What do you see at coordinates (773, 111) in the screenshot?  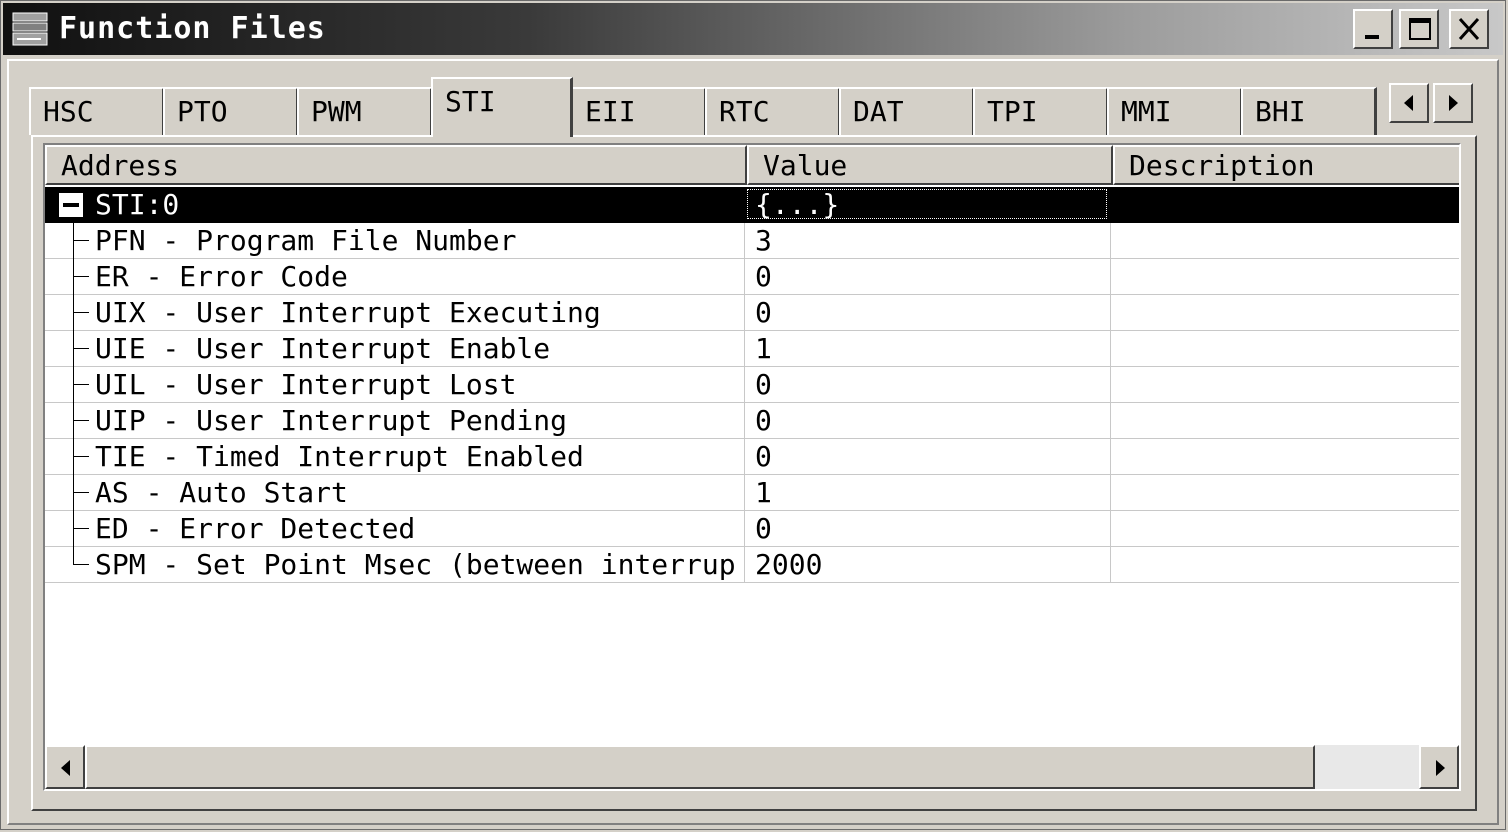 I see `tab-rtc: RTC` at bounding box center [773, 111].